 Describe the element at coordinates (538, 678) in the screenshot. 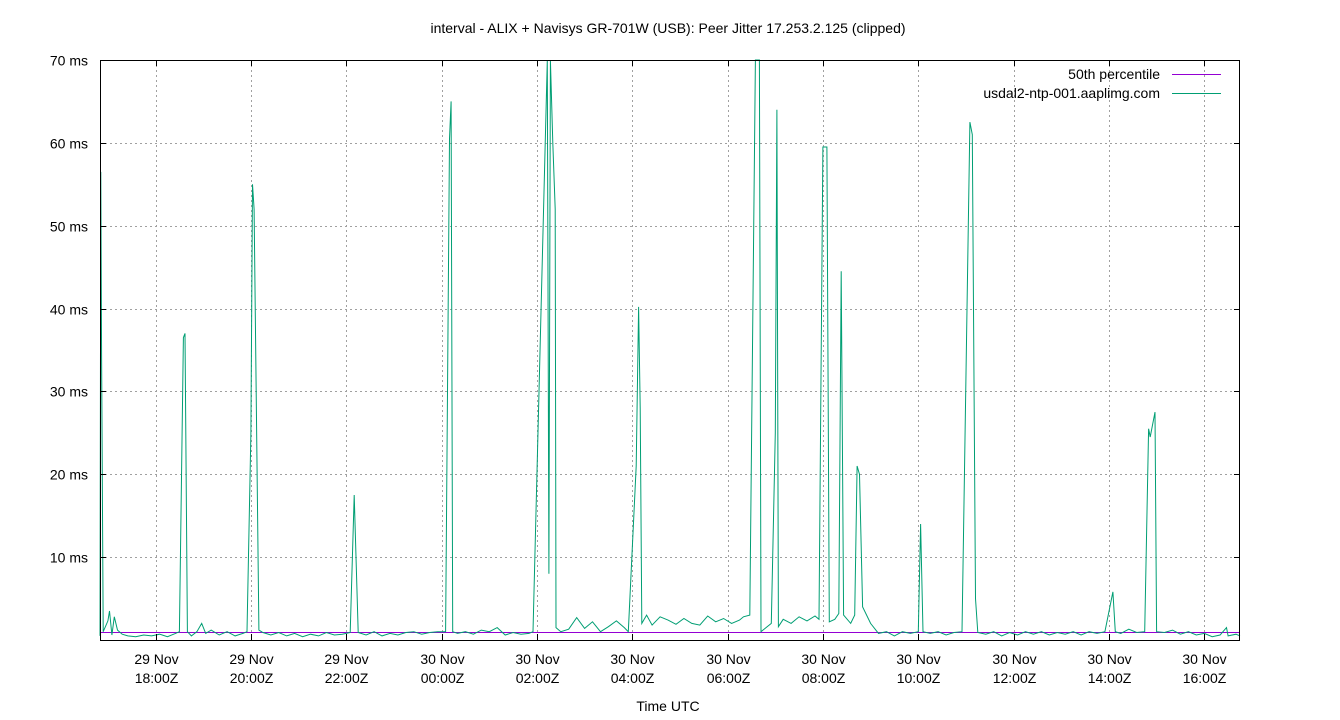

I see `x-tick-label-time: 02:00Z` at that location.